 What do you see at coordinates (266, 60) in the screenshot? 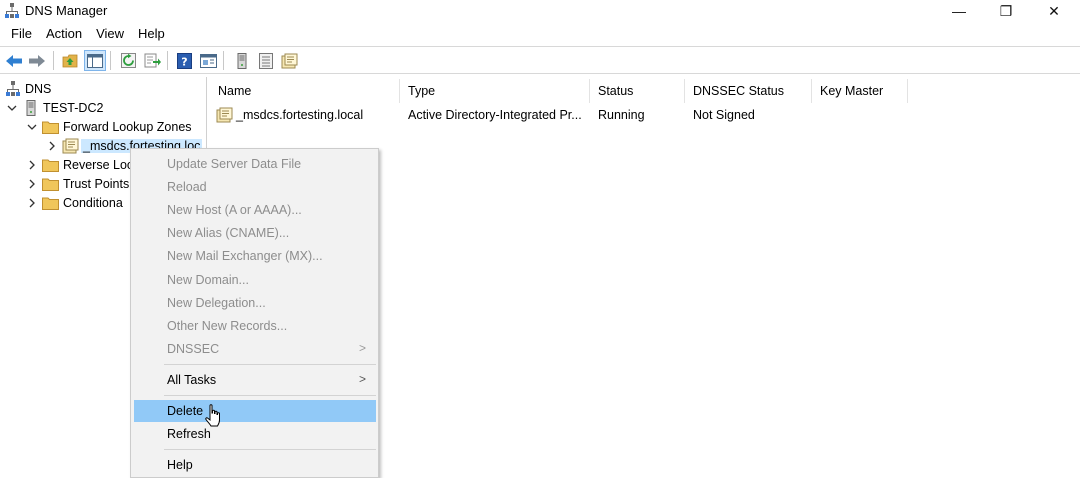
I see `list-view-icon` at bounding box center [266, 60].